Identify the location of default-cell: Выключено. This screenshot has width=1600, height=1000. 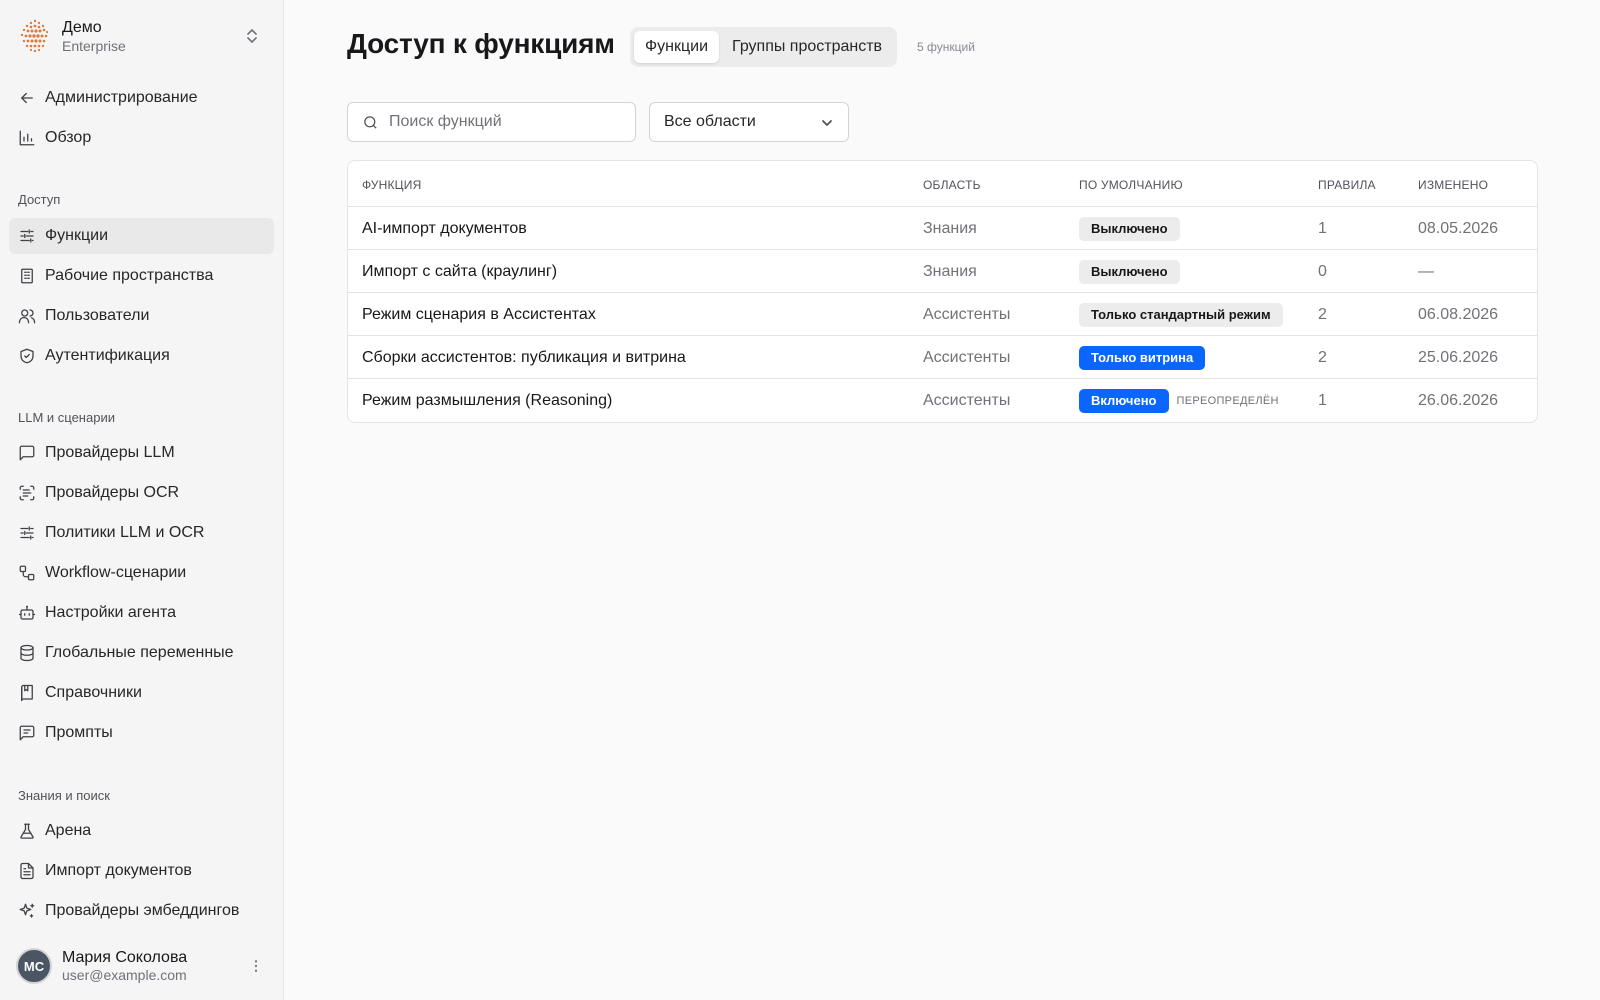
(1129, 228).